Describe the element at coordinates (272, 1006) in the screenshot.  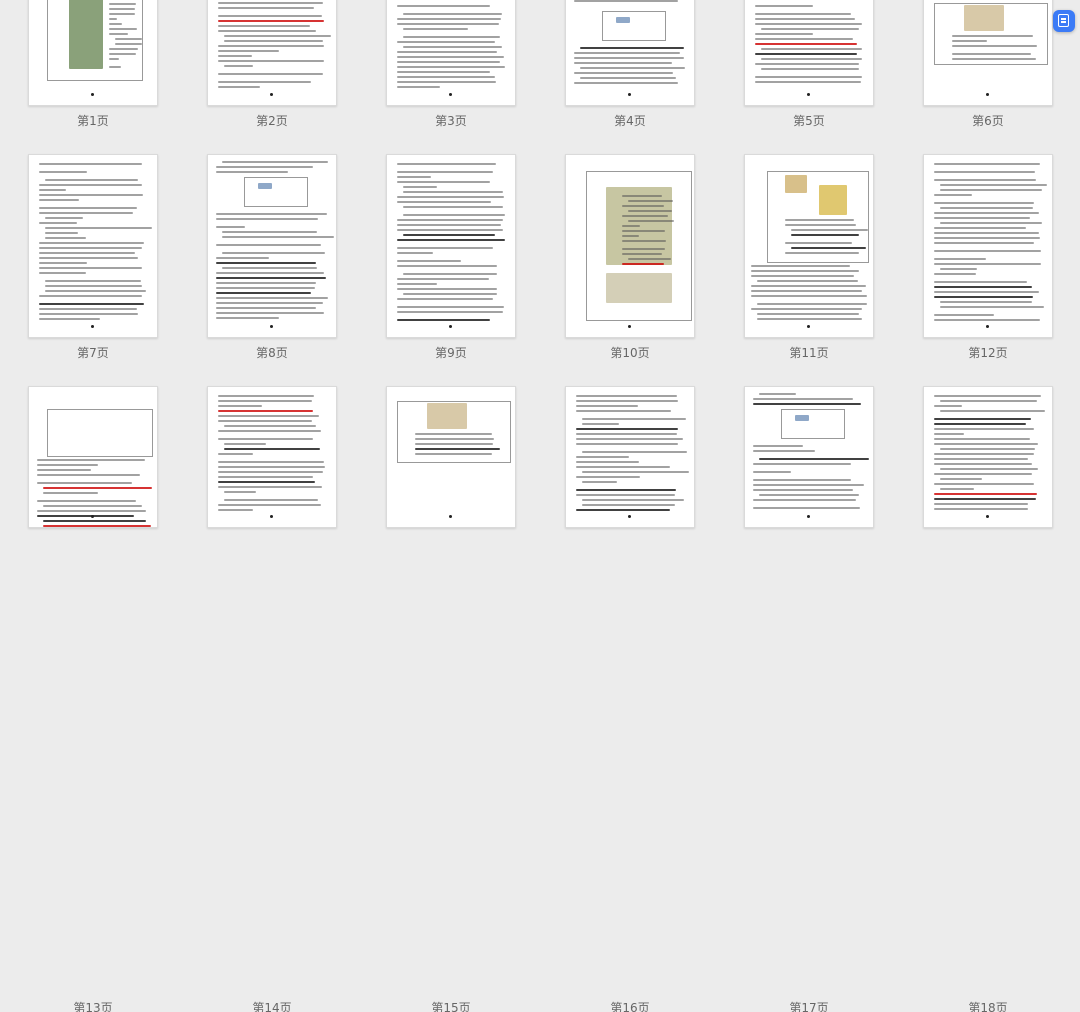
I see `page-label: 第14页` at that location.